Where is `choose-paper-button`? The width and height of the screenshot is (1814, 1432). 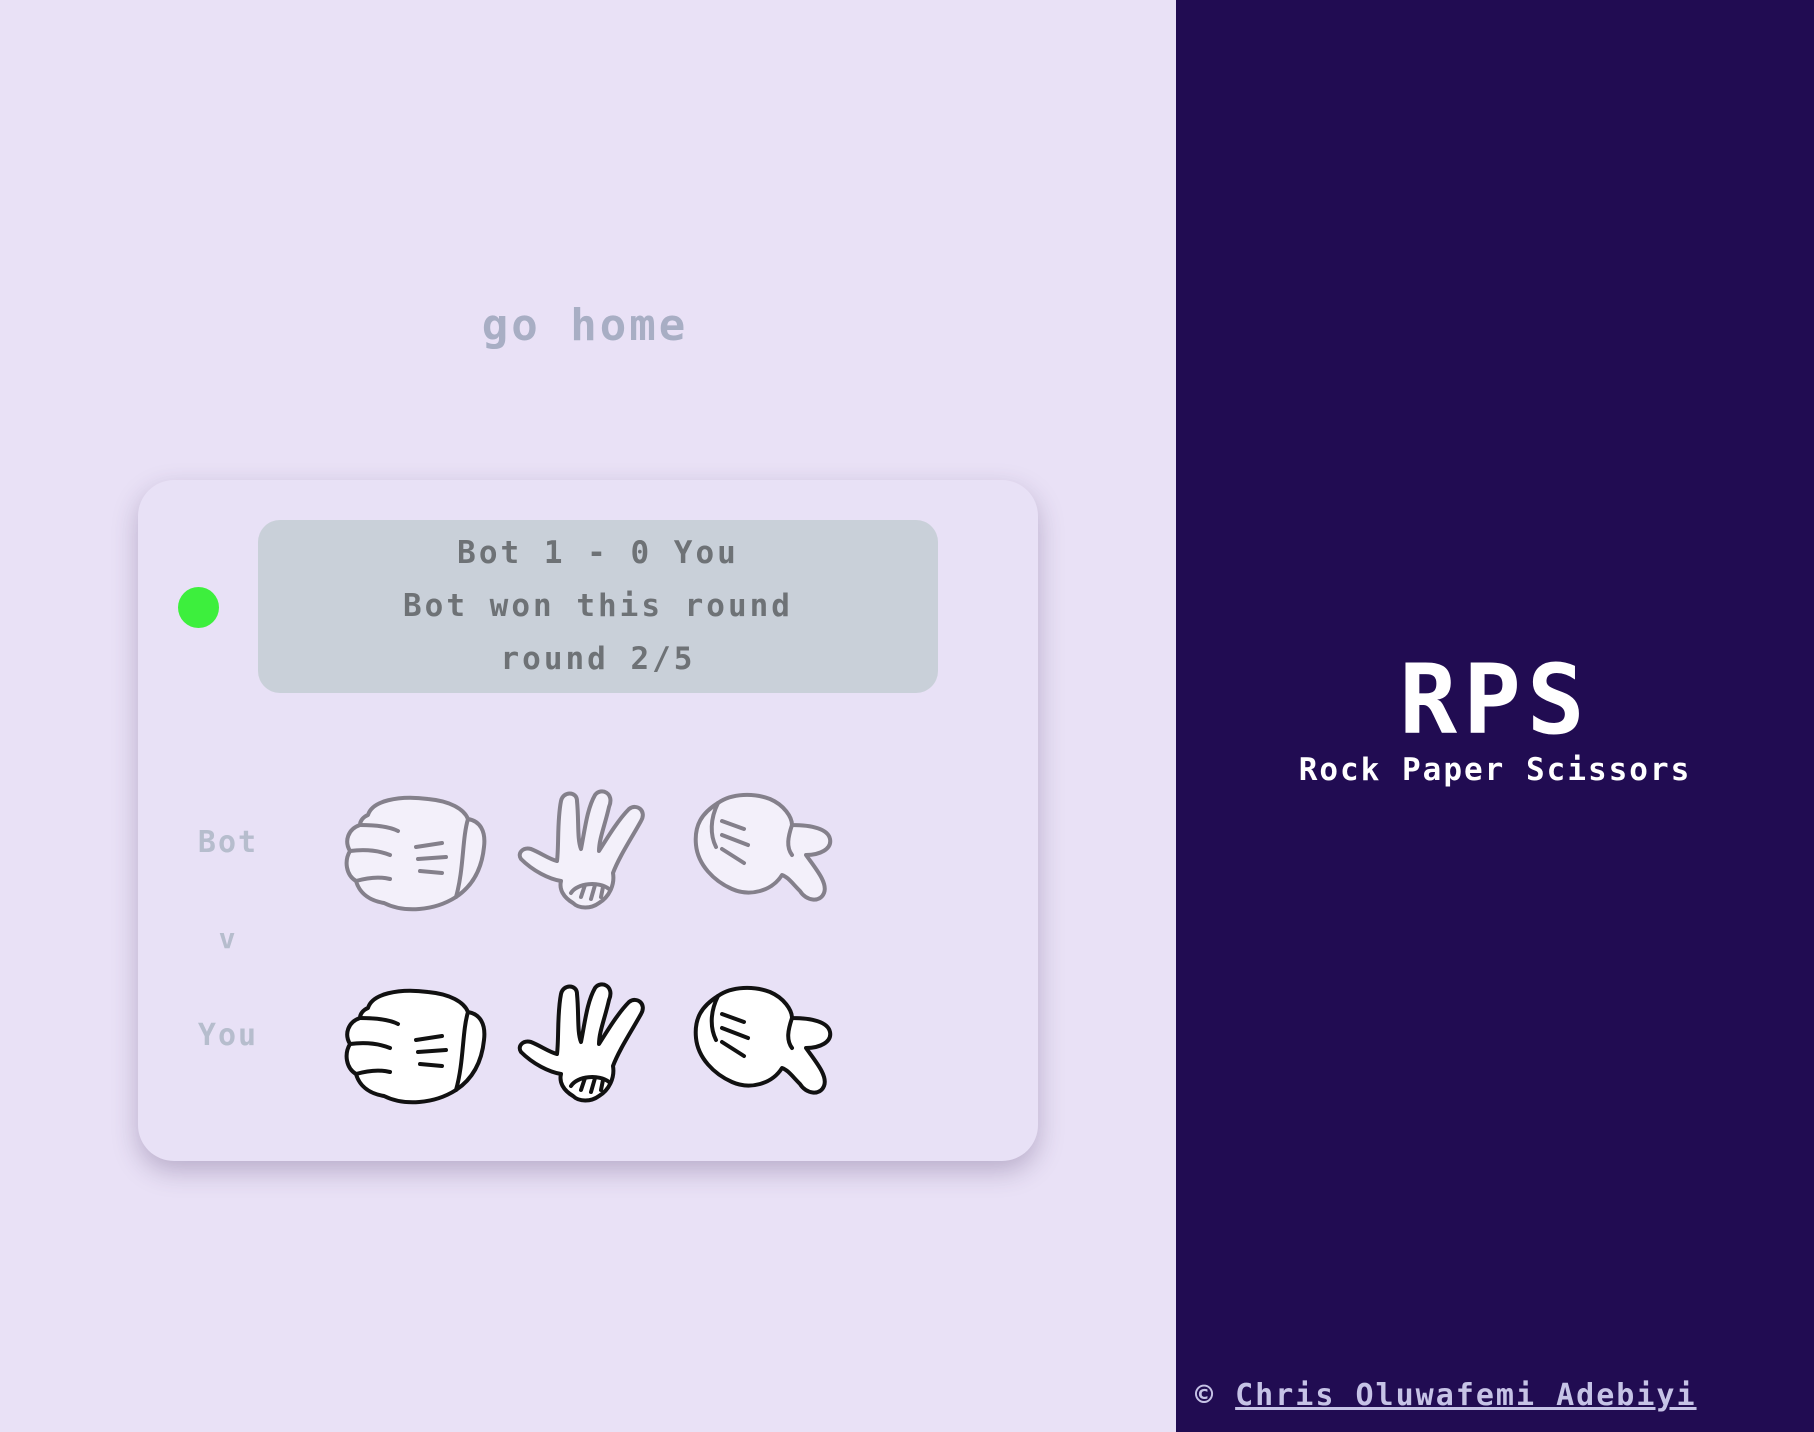
choose-paper-button is located at coordinates (588, 1043).